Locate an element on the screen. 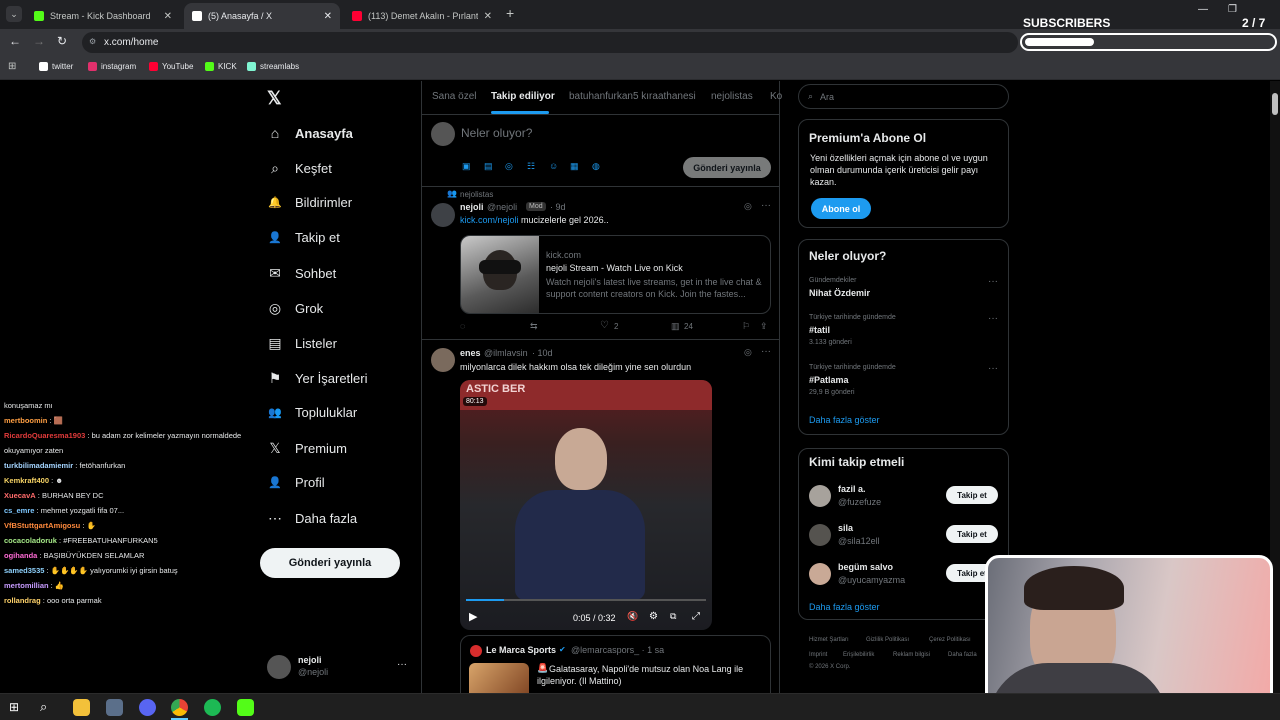  footer-link-ads: Reklam bilgisi is located at coordinates (911, 655).